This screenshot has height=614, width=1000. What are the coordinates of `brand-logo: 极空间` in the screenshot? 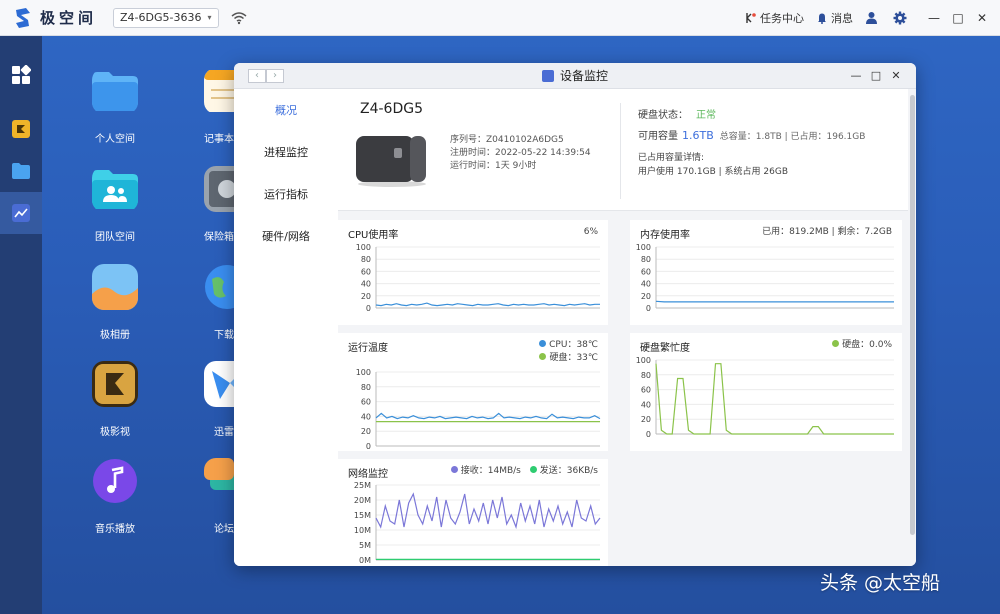 It's located at (55, 18).